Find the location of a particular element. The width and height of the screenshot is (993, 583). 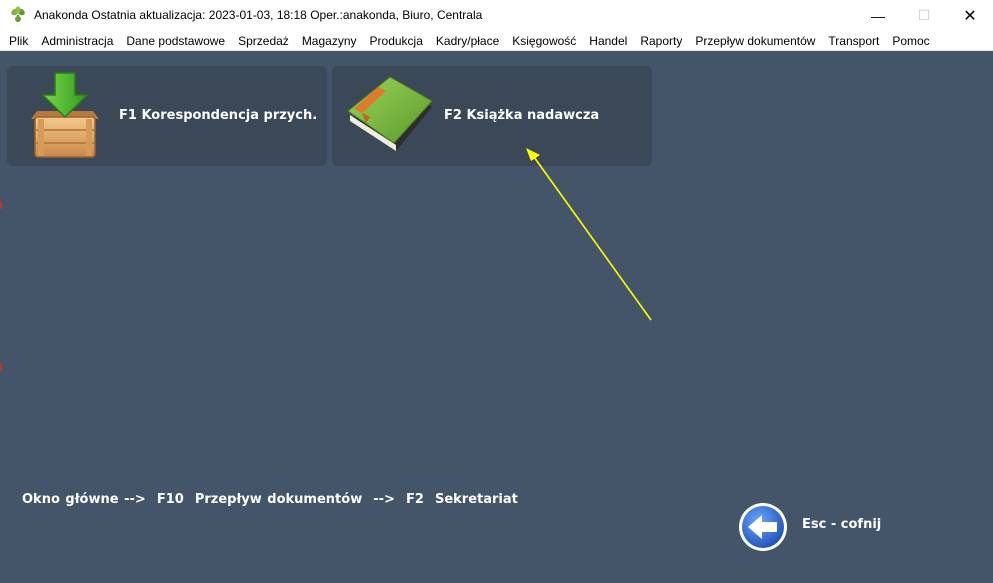

menu-handel: Handel is located at coordinates (608, 41).